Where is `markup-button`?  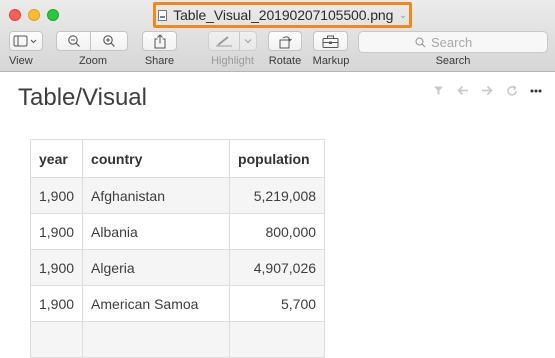 markup-button is located at coordinates (330, 41).